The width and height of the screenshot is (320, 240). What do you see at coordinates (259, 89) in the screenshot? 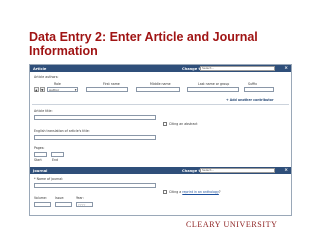
I see `suffix-input` at bounding box center [259, 89].